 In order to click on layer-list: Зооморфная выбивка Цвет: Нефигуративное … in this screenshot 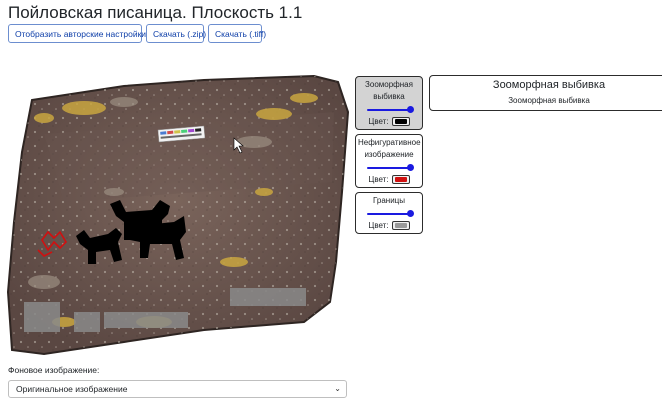, I will do `click(389, 157)`.